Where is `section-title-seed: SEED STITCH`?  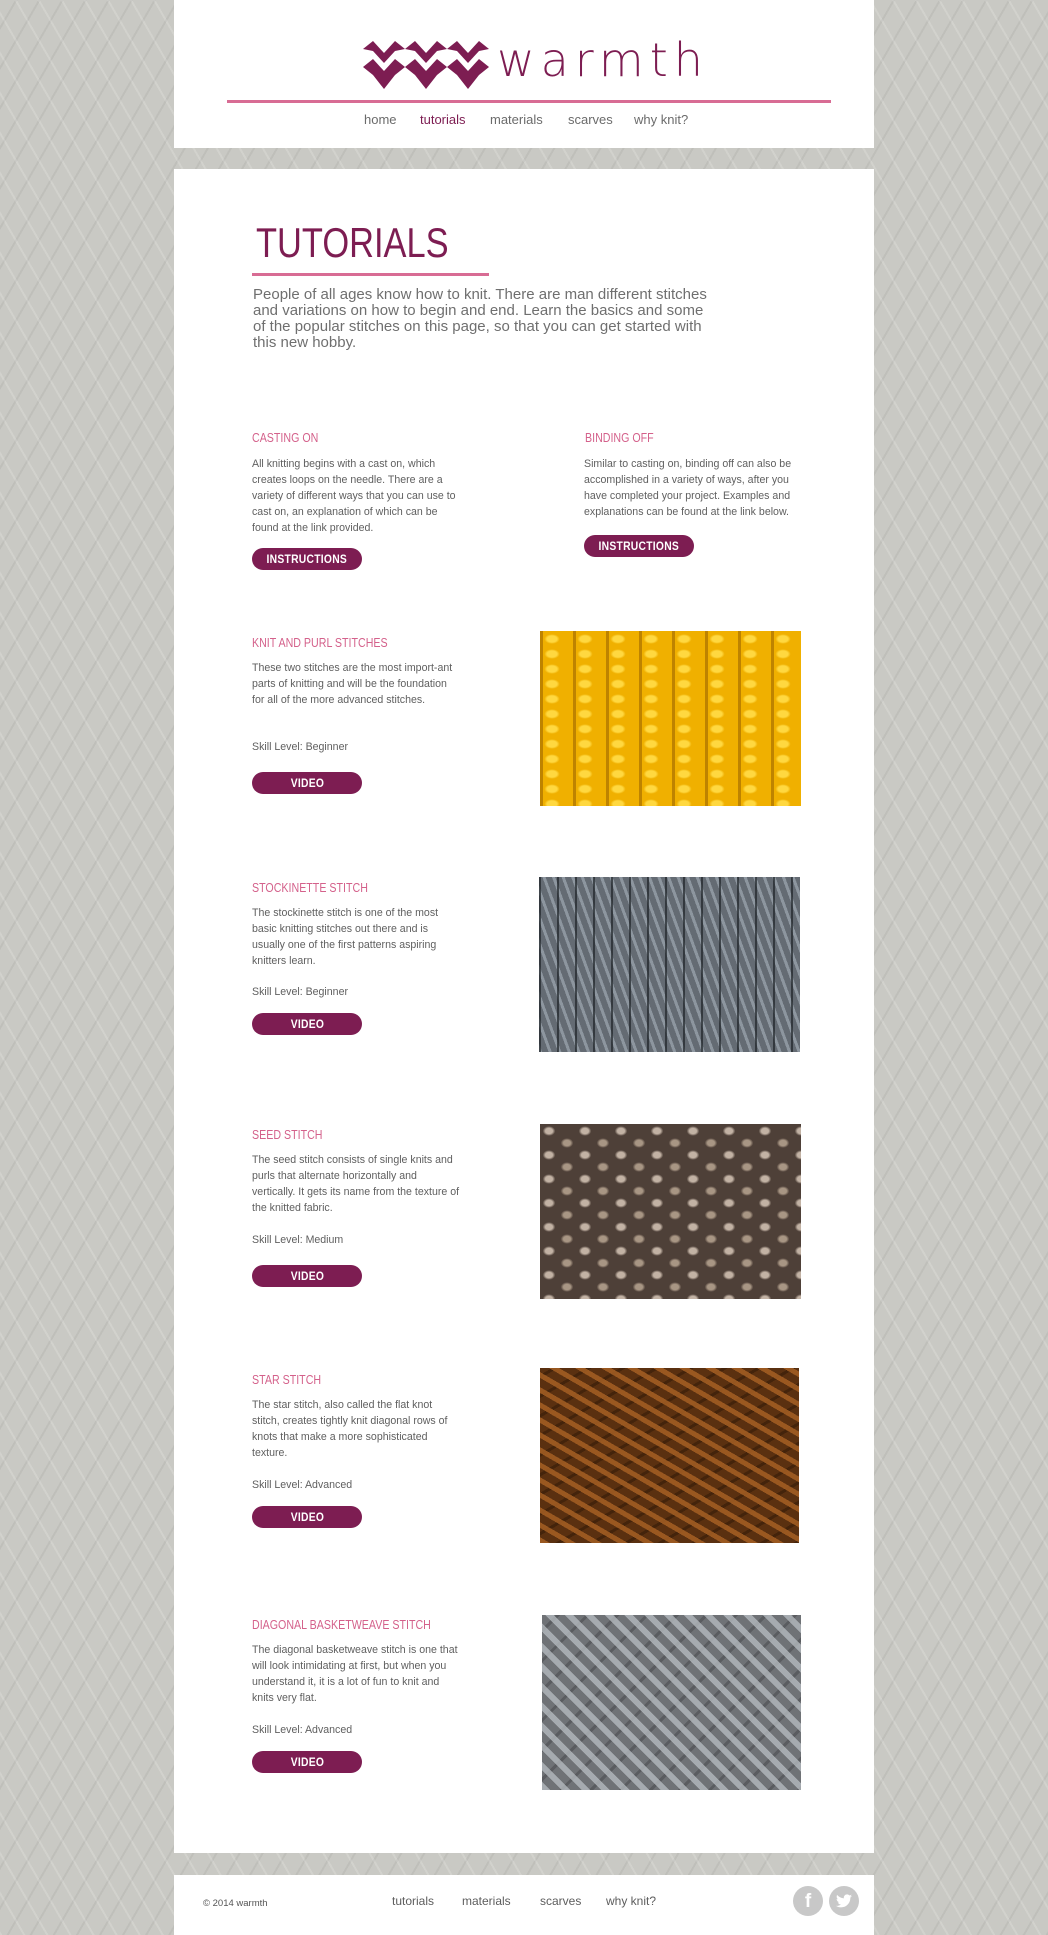 section-title-seed: SEED STITCH is located at coordinates (287, 1134).